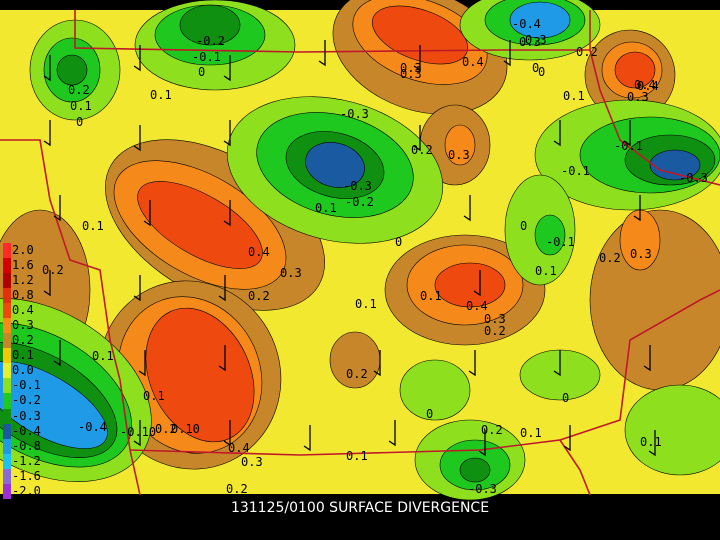  What do you see at coordinates (23, 280) in the screenshot?
I see `legend-label: 1.2` at bounding box center [23, 280].